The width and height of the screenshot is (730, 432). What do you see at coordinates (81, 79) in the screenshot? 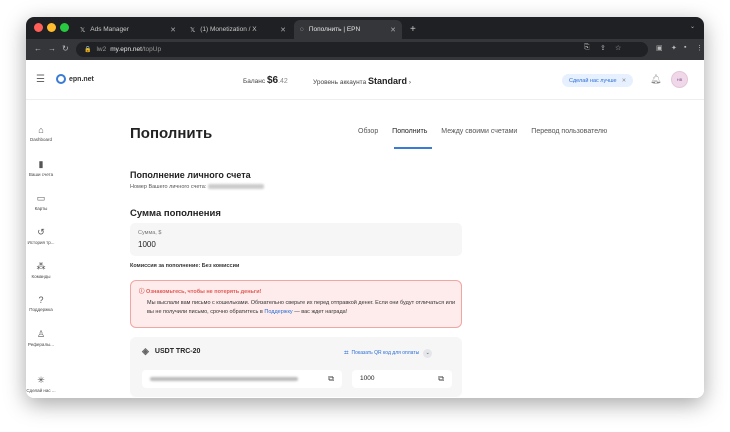
I see `logo-text: epn.net` at bounding box center [81, 79].